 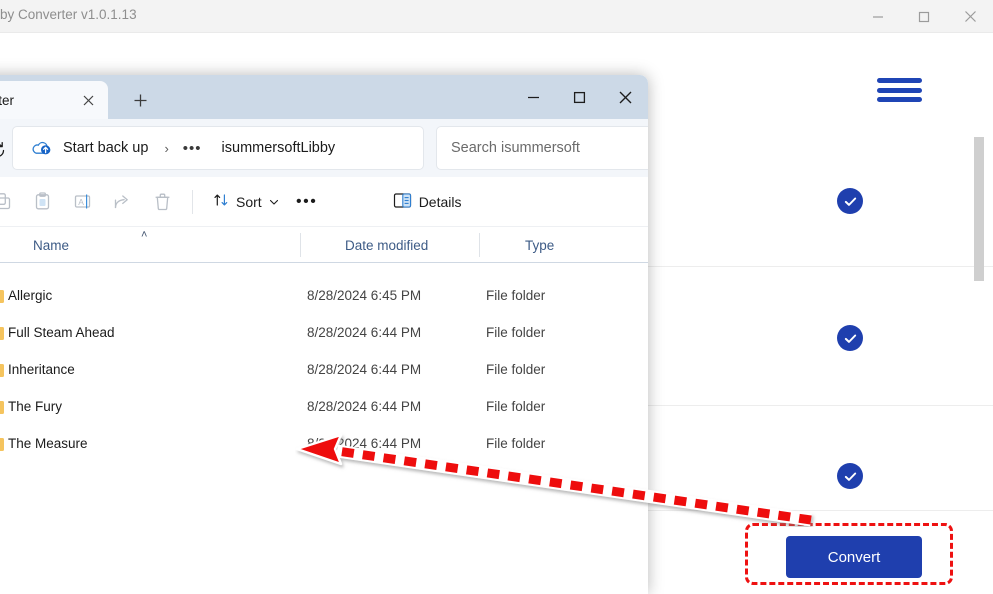 I want to click on share-icon, so click(x=122, y=202).